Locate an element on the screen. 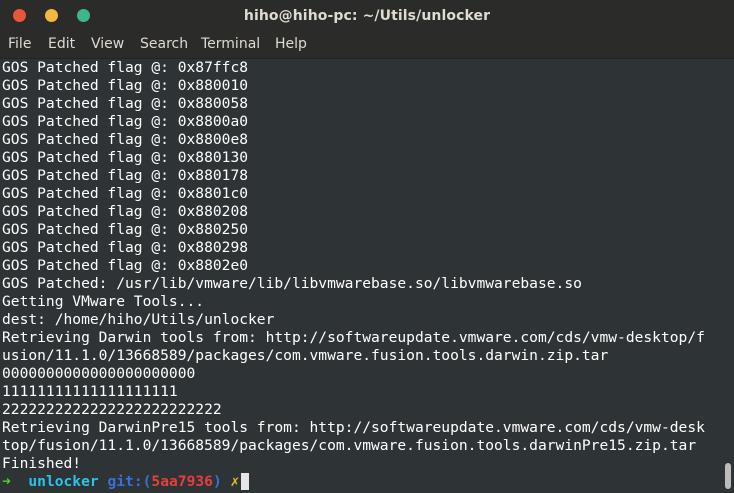 This screenshot has width=734, height=493. prompt-git-label: git: is located at coordinates (125, 481).